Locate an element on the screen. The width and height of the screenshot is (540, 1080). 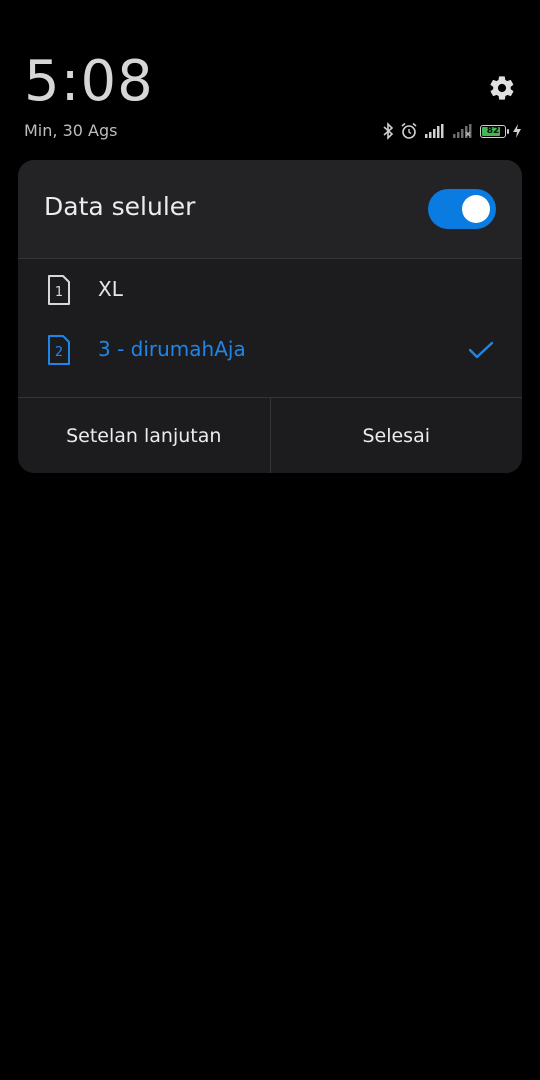
advanced-settings-button: Setelan lanjutan is located at coordinates (144, 435).